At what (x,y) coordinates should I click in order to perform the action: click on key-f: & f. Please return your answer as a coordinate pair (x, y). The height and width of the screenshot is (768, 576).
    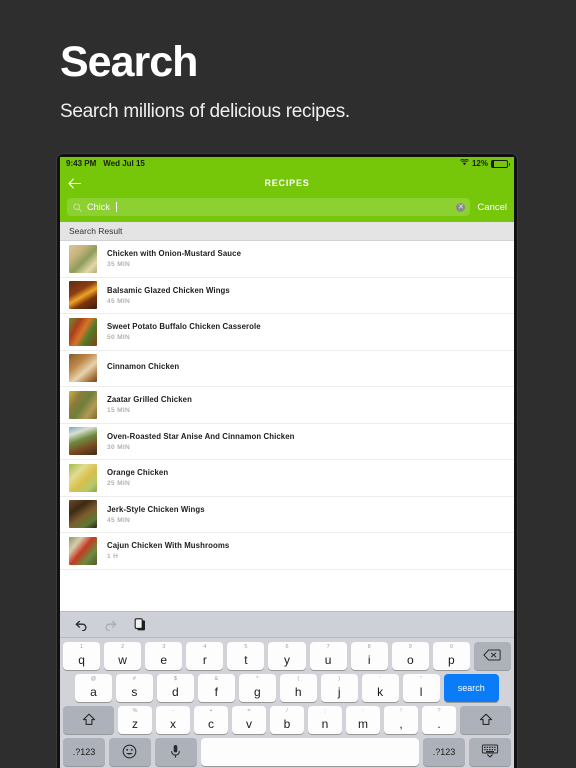
    Looking at the image, I should click on (216, 688).